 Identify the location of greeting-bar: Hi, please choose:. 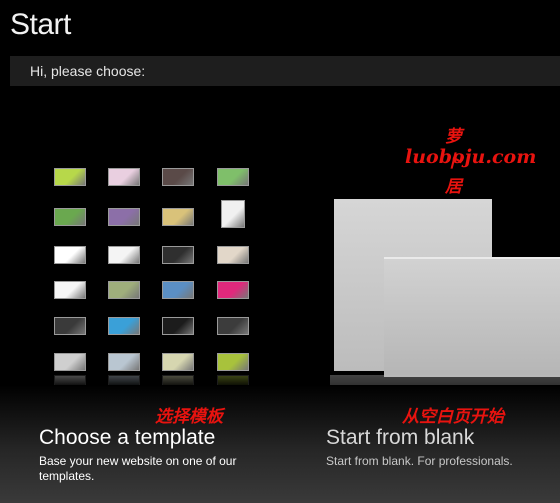
(285, 71).